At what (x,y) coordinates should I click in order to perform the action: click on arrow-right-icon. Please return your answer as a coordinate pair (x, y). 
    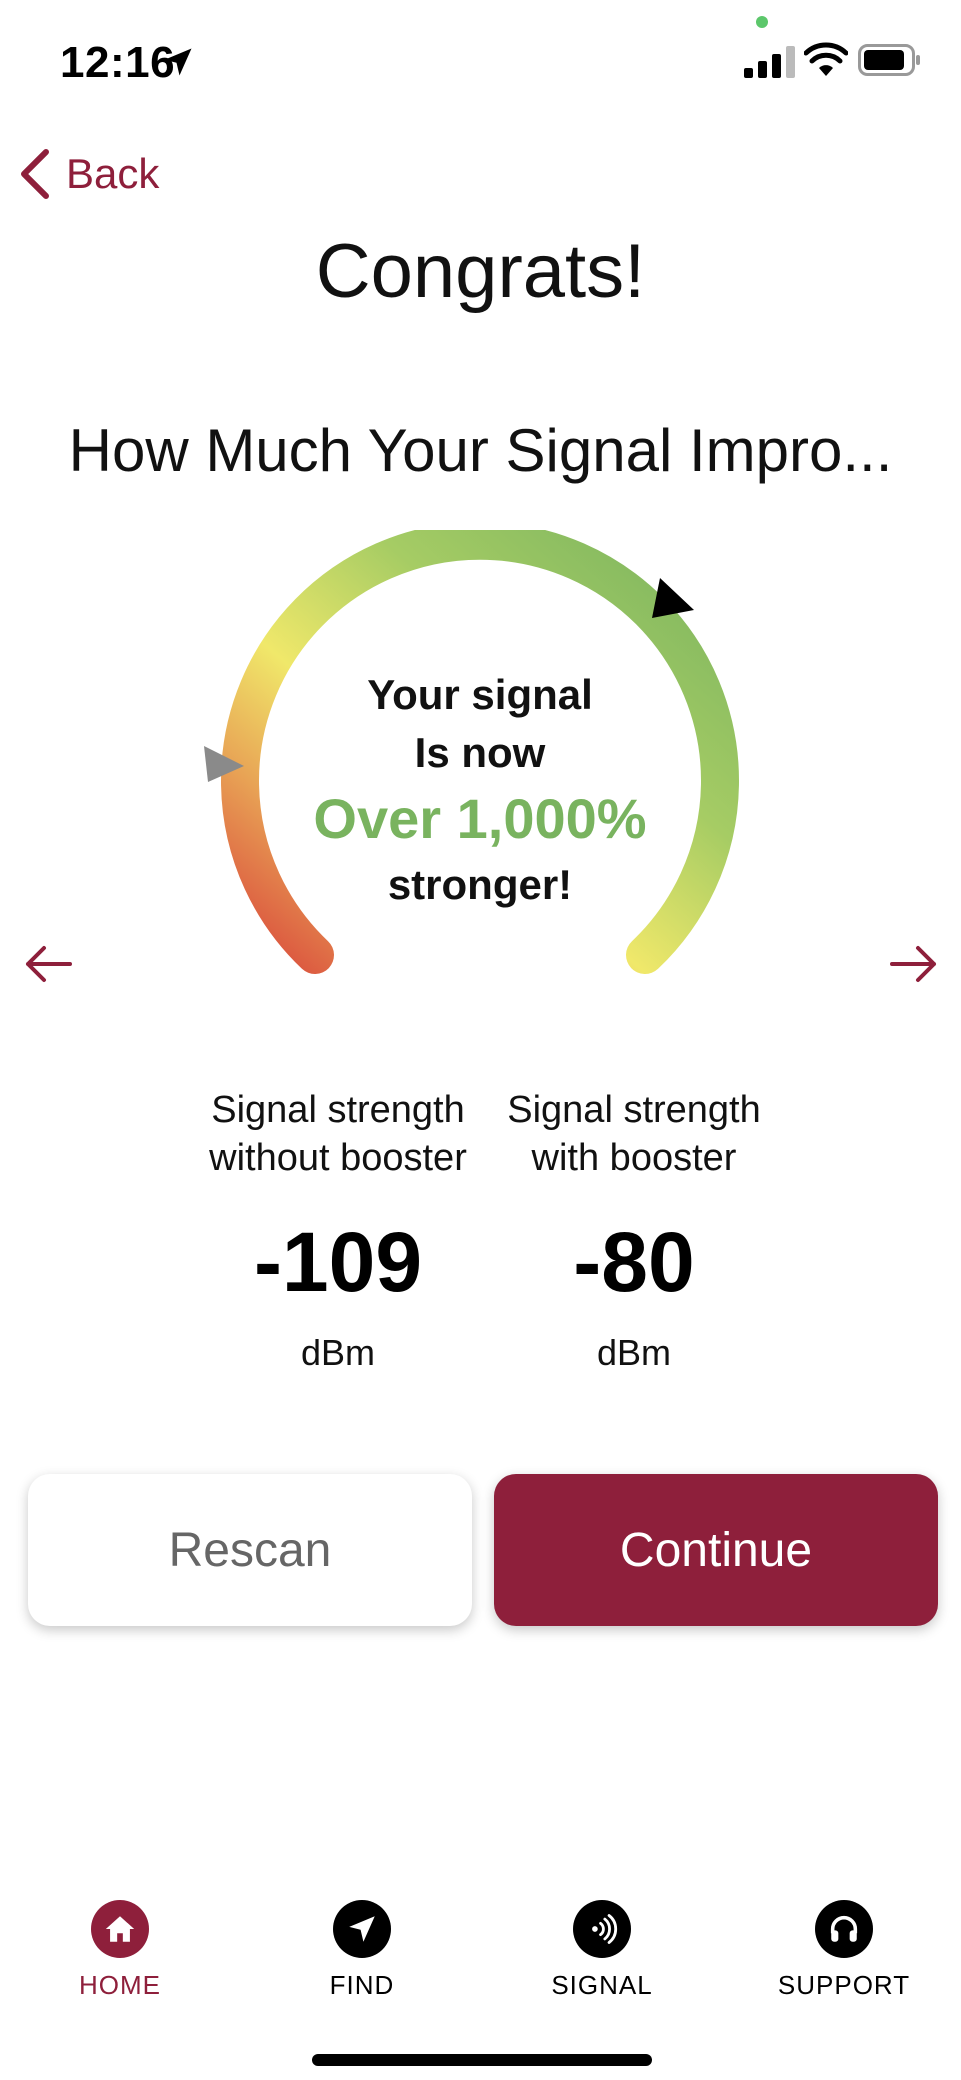
    Looking at the image, I should click on (914, 964).